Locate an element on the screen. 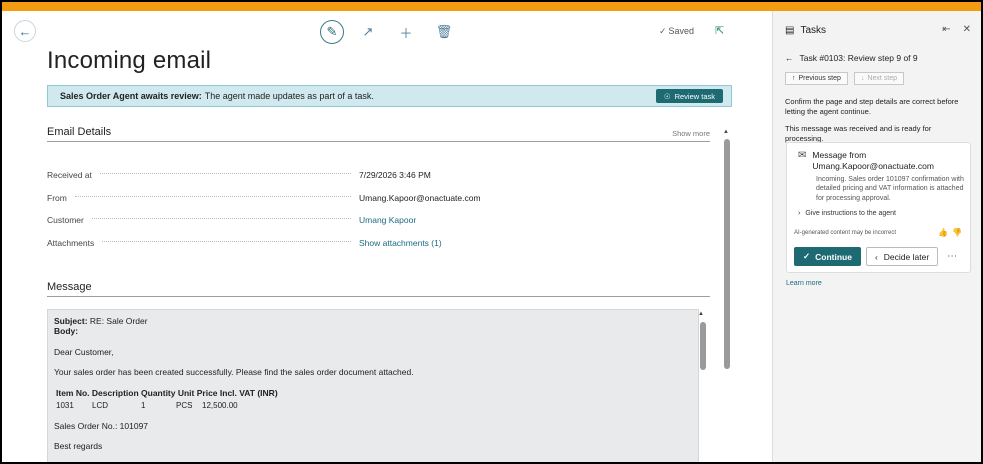 The height and width of the screenshot is (464, 983). popout-icon: ⇱ is located at coordinates (719, 30).